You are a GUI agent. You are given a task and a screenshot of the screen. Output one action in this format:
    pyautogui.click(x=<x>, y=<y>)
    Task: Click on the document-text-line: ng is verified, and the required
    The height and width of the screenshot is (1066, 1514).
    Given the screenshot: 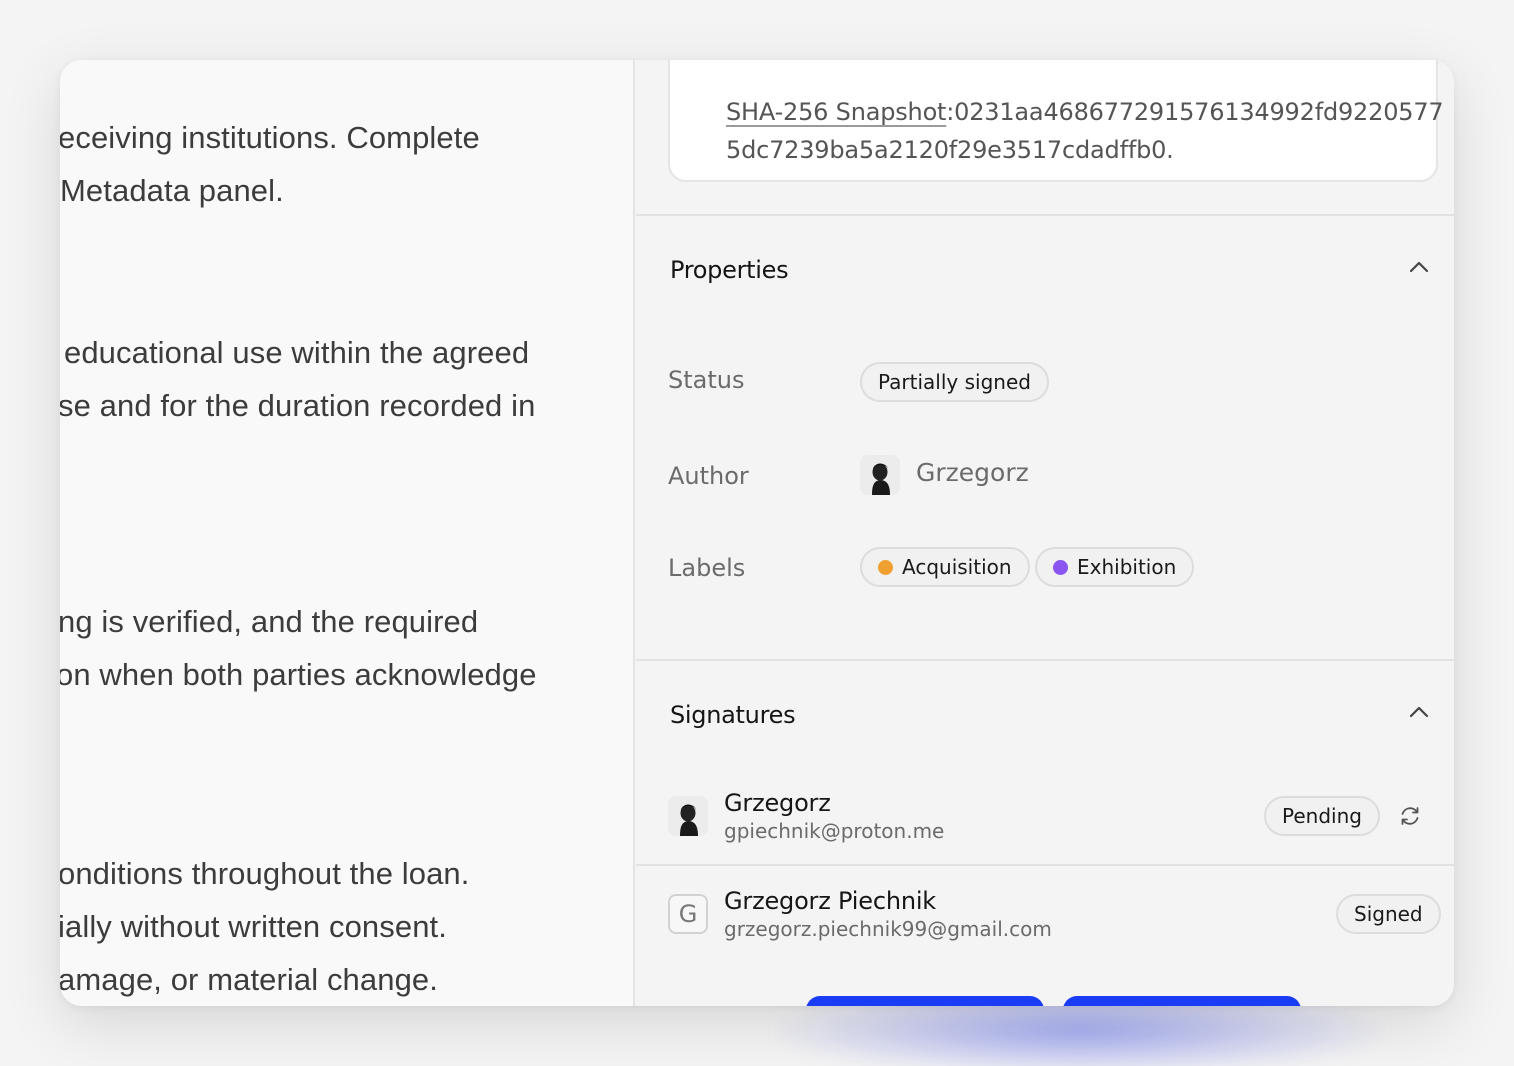 What is the action you would take?
    pyautogui.click(x=269, y=621)
    